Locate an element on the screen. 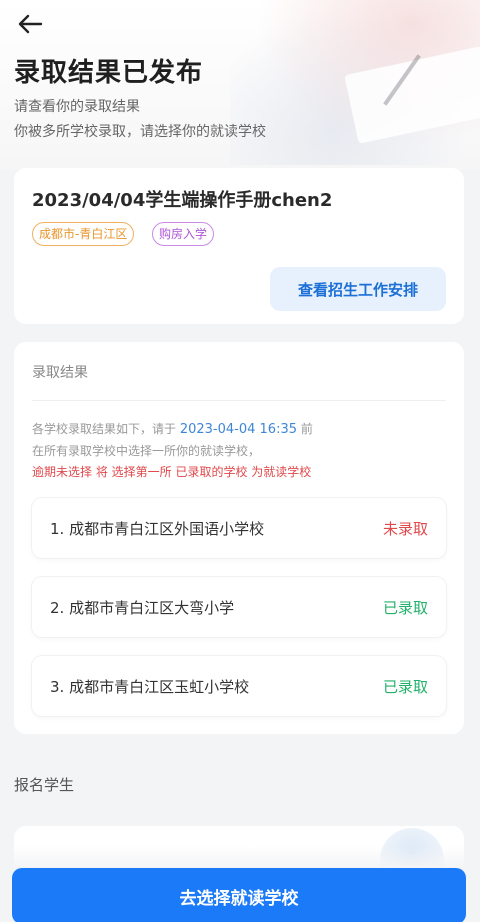  student-section-title: 报名学生 is located at coordinates (44, 785).